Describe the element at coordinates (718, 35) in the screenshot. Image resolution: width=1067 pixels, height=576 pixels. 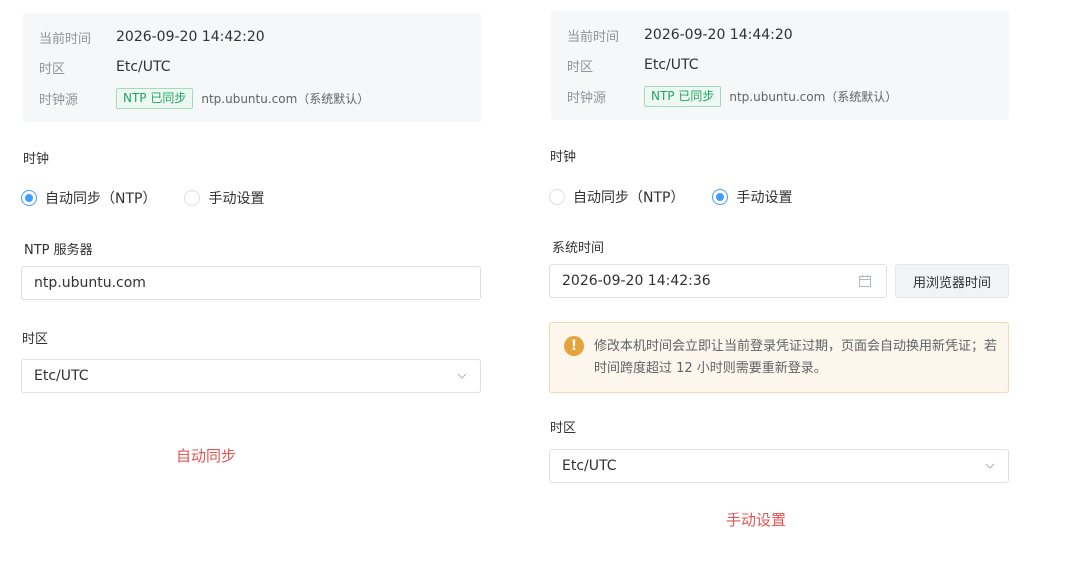
I see `current-time-value: 2026-09-20 14:44:20` at that location.